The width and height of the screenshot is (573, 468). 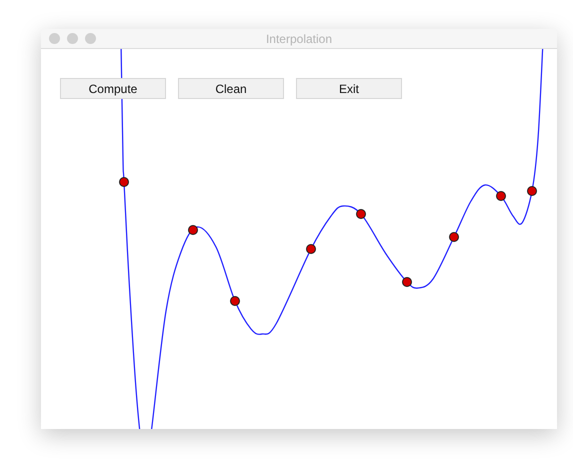 I want to click on toolbar-button: Exit, so click(x=349, y=88).